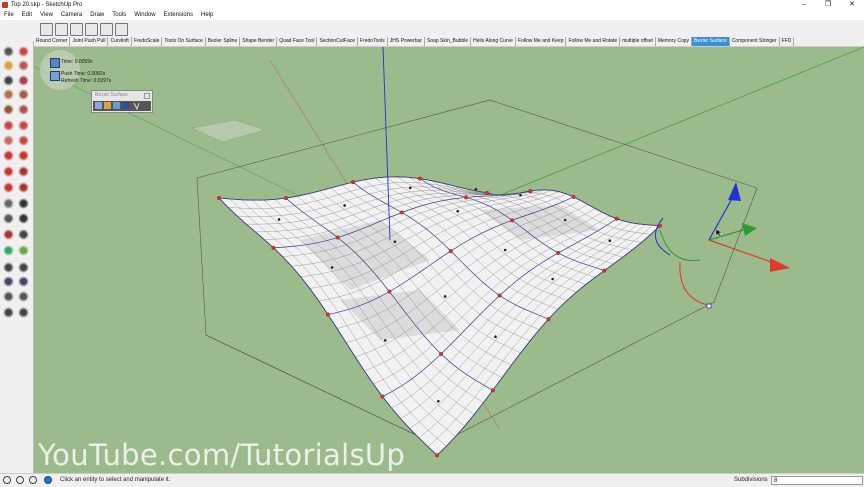 The image size is (864, 487). I want to click on tab-follow-me-and-keep: Follow Me and Keep, so click(541, 41).